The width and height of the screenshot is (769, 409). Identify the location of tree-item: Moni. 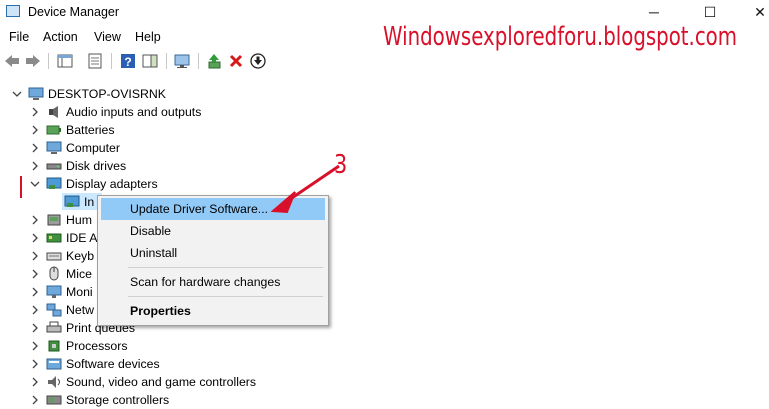
(61, 292).